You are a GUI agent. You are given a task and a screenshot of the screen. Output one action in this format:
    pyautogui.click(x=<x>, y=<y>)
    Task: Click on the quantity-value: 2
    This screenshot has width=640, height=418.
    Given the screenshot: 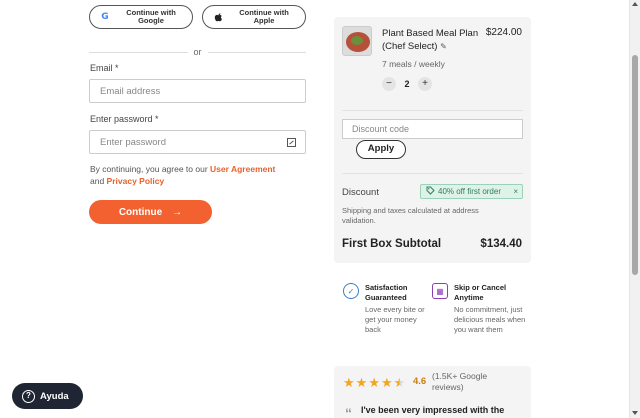 What is the action you would take?
    pyautogui.click(x=407, y=84)
    